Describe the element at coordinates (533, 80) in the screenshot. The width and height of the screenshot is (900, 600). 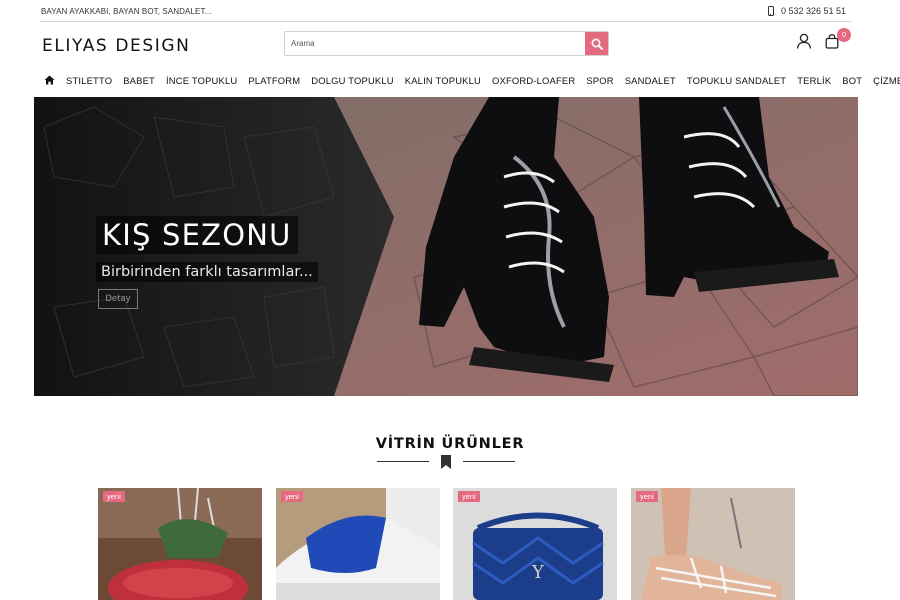
I see `nav-item-oxford-loafer: OXFORD-LOAFER` at that location.